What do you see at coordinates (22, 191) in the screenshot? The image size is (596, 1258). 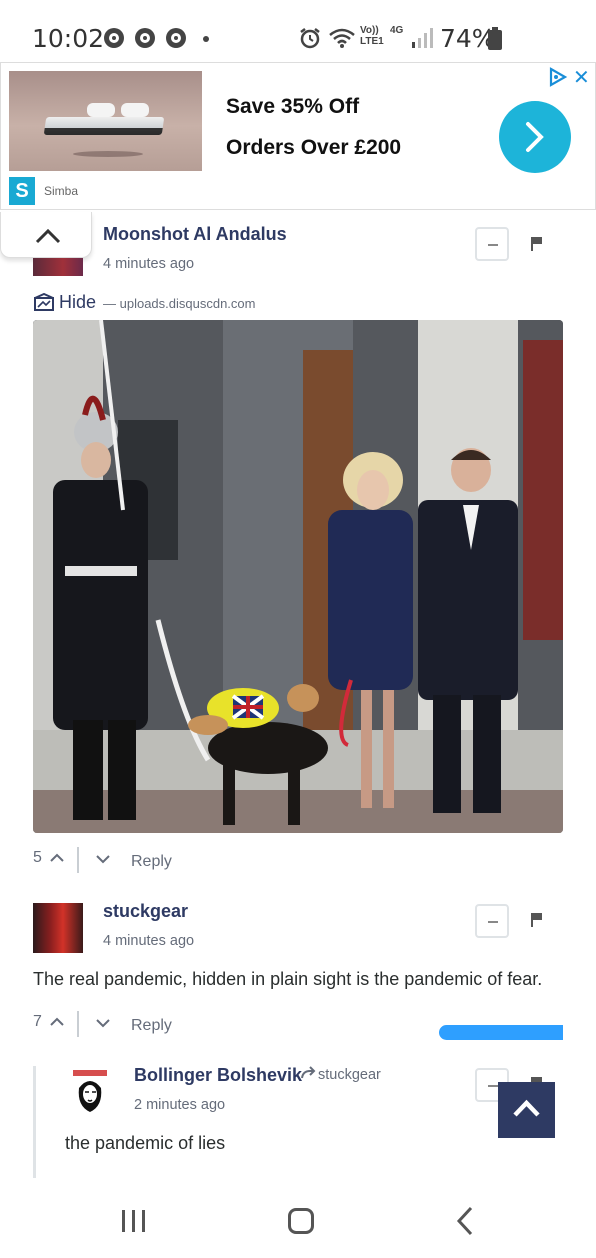 I see `ad-brand-logo: S` at bounding box center [22, 191].